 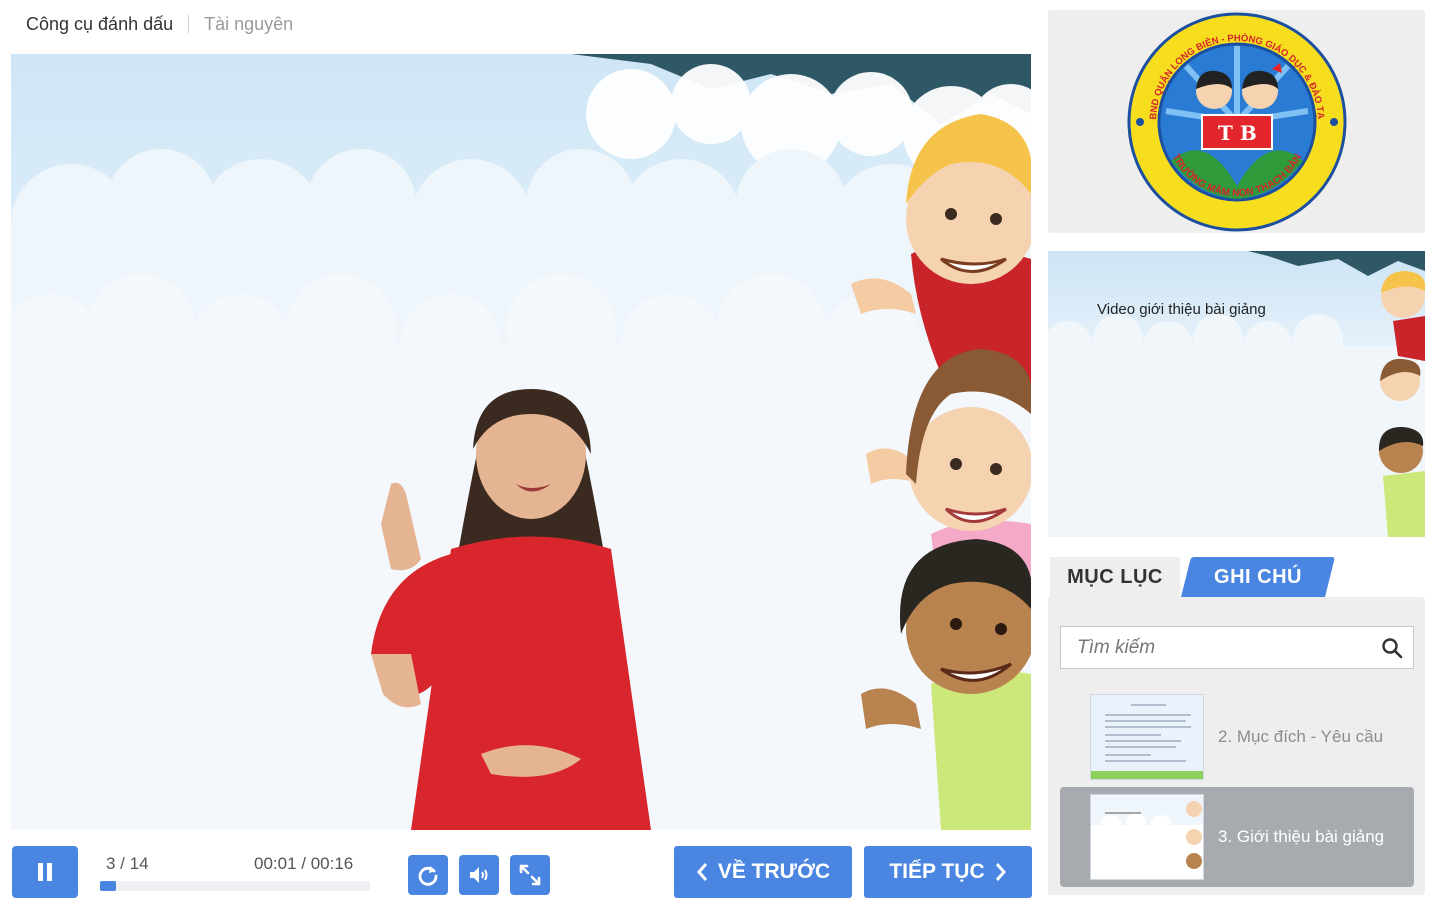 I want to click on outline-item-introduction: 3. Giới thiệu bài giảng, so click(x=1237, y=837).